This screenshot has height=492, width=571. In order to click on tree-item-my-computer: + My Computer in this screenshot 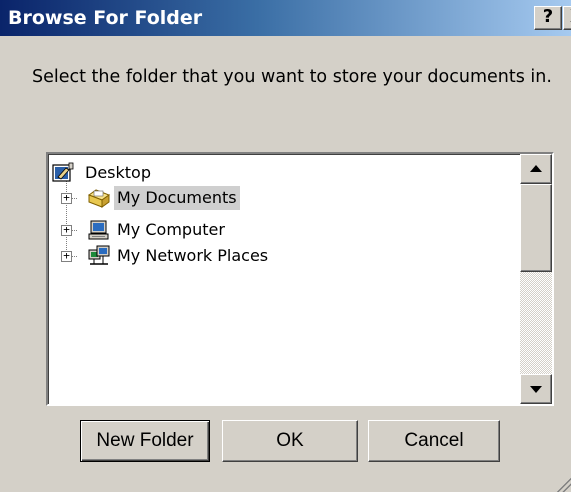, I will do `click(198, 230)`.